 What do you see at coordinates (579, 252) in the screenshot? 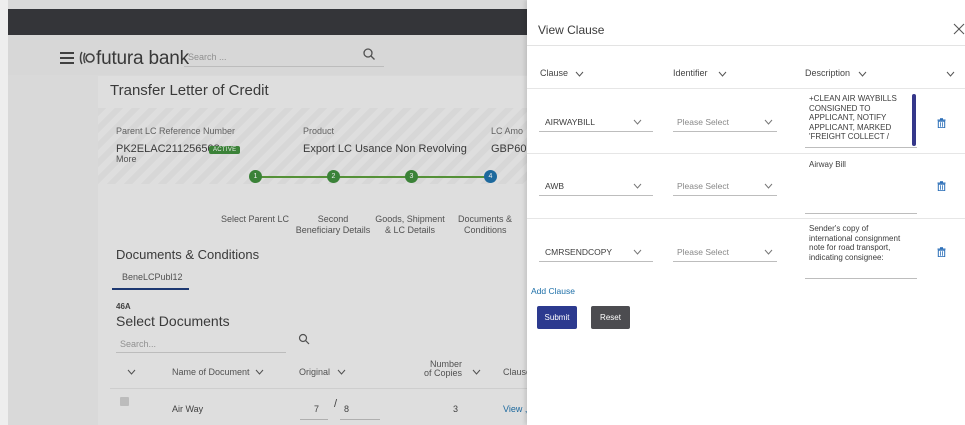
I see `clause-value: CMRSENDCOPY` at bounding box center [579, 252].